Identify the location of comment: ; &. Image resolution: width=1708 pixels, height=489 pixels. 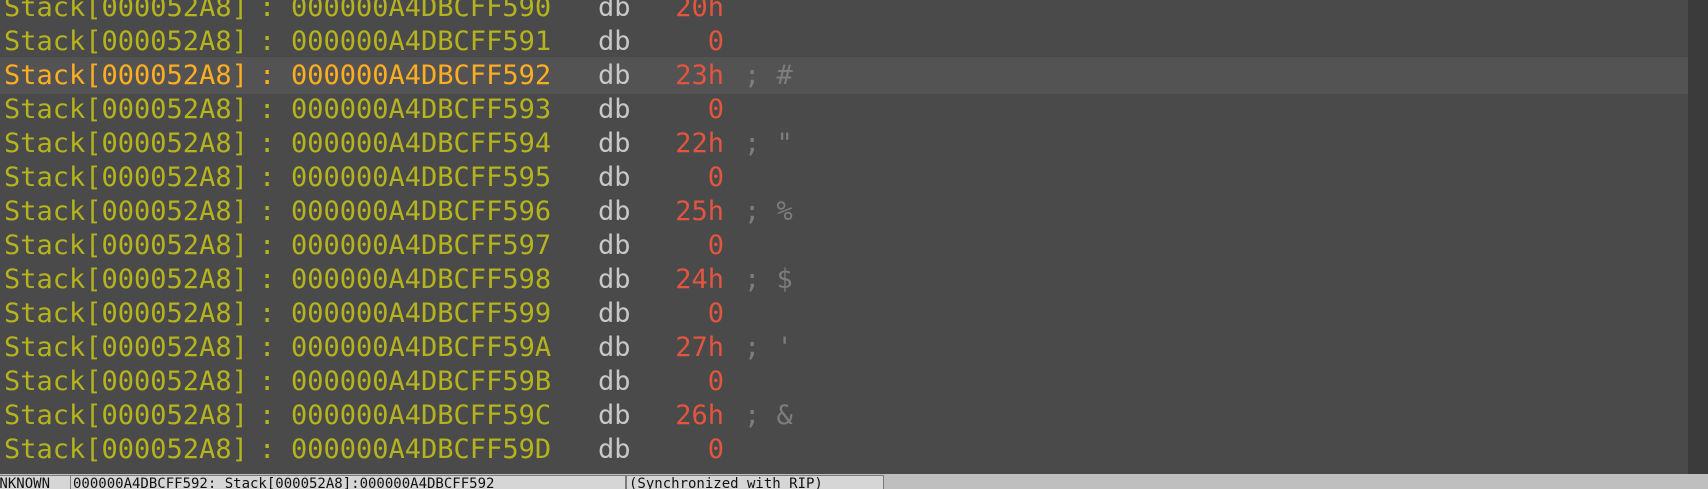
(768, 415).